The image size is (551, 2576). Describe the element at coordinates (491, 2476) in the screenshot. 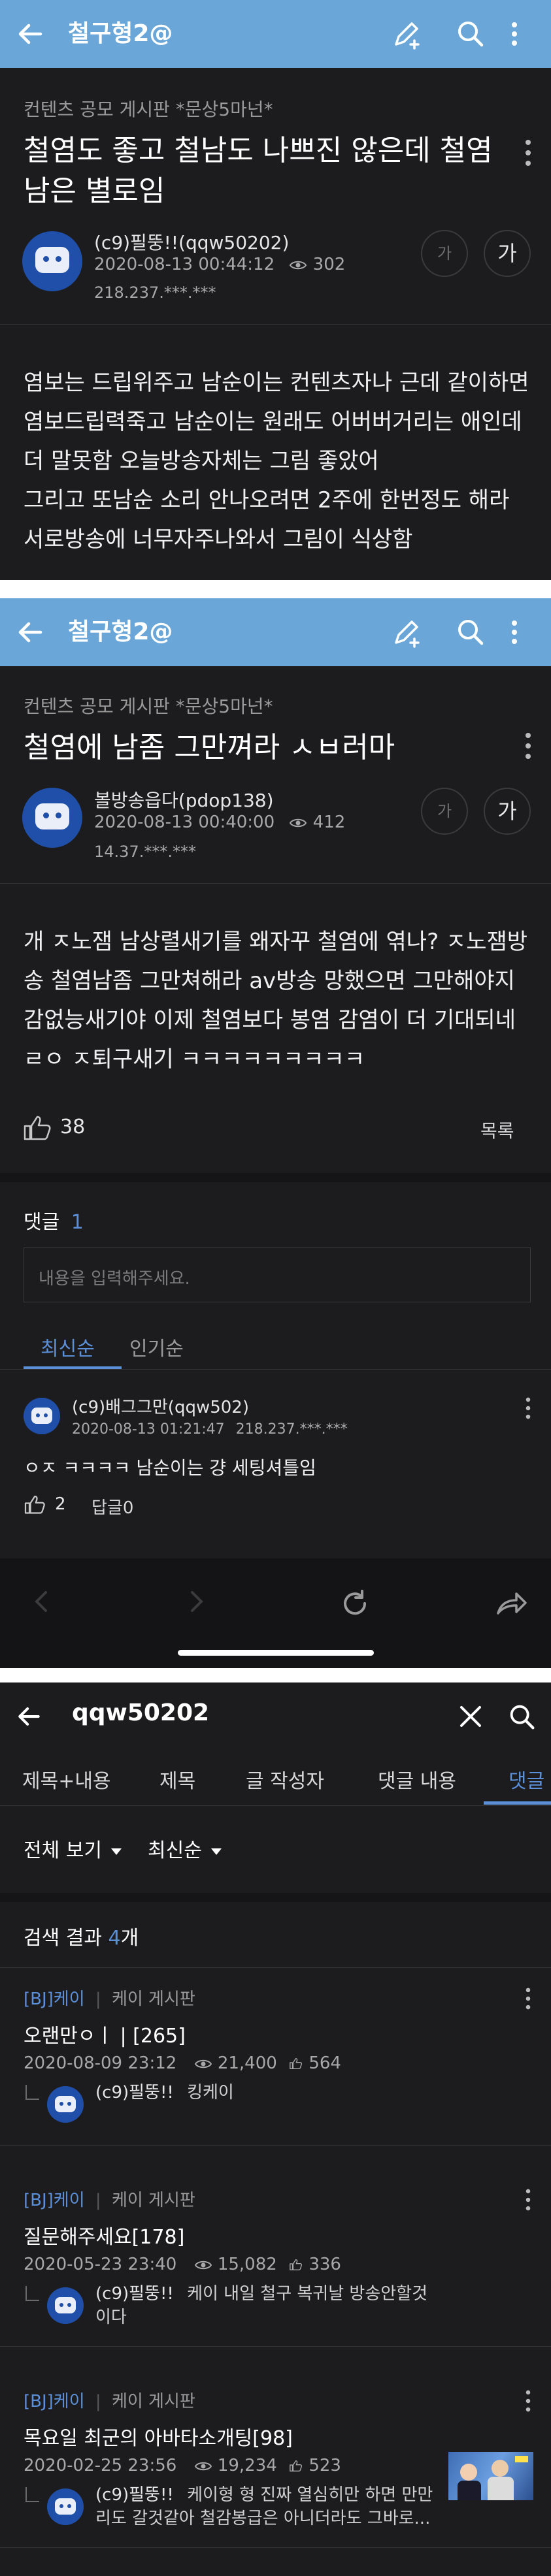

I see `floating-video-thumbnail` at that location.